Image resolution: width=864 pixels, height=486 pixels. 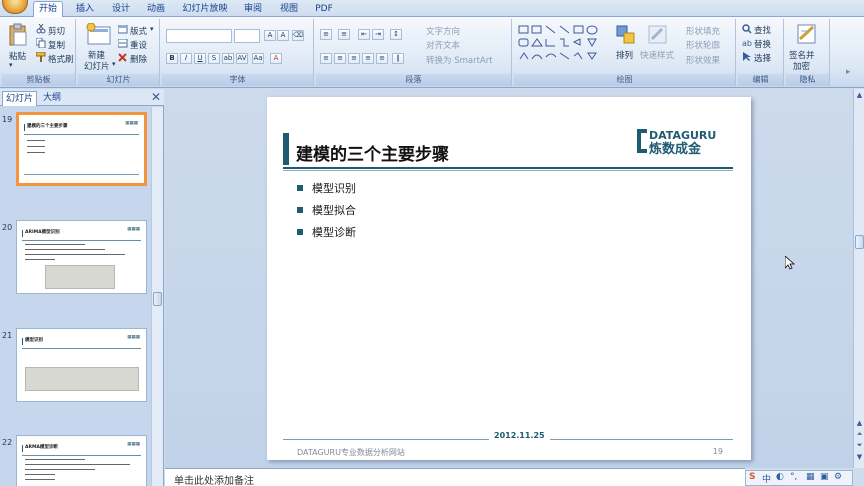 I want to click on increase-indent-button: ⇥, so click(x=378, y=34).